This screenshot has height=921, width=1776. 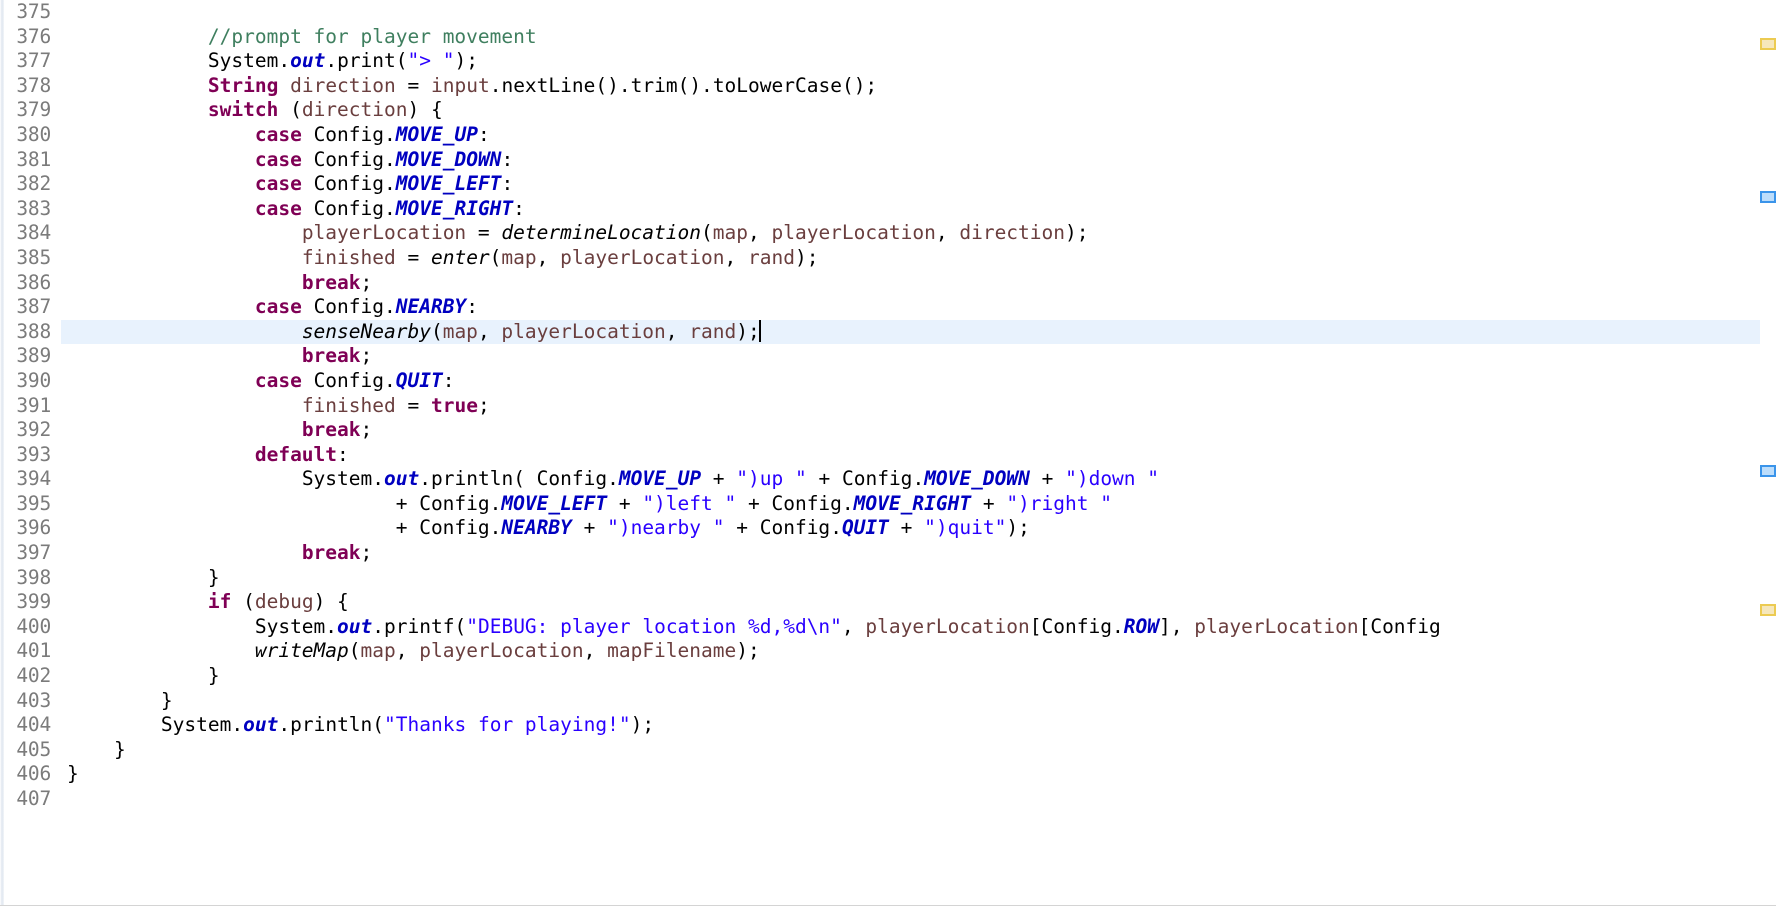 What do you see at coordinates (33, 208) in the screenshot?
I see `line-number: 383` at bounding box center [33, 208].